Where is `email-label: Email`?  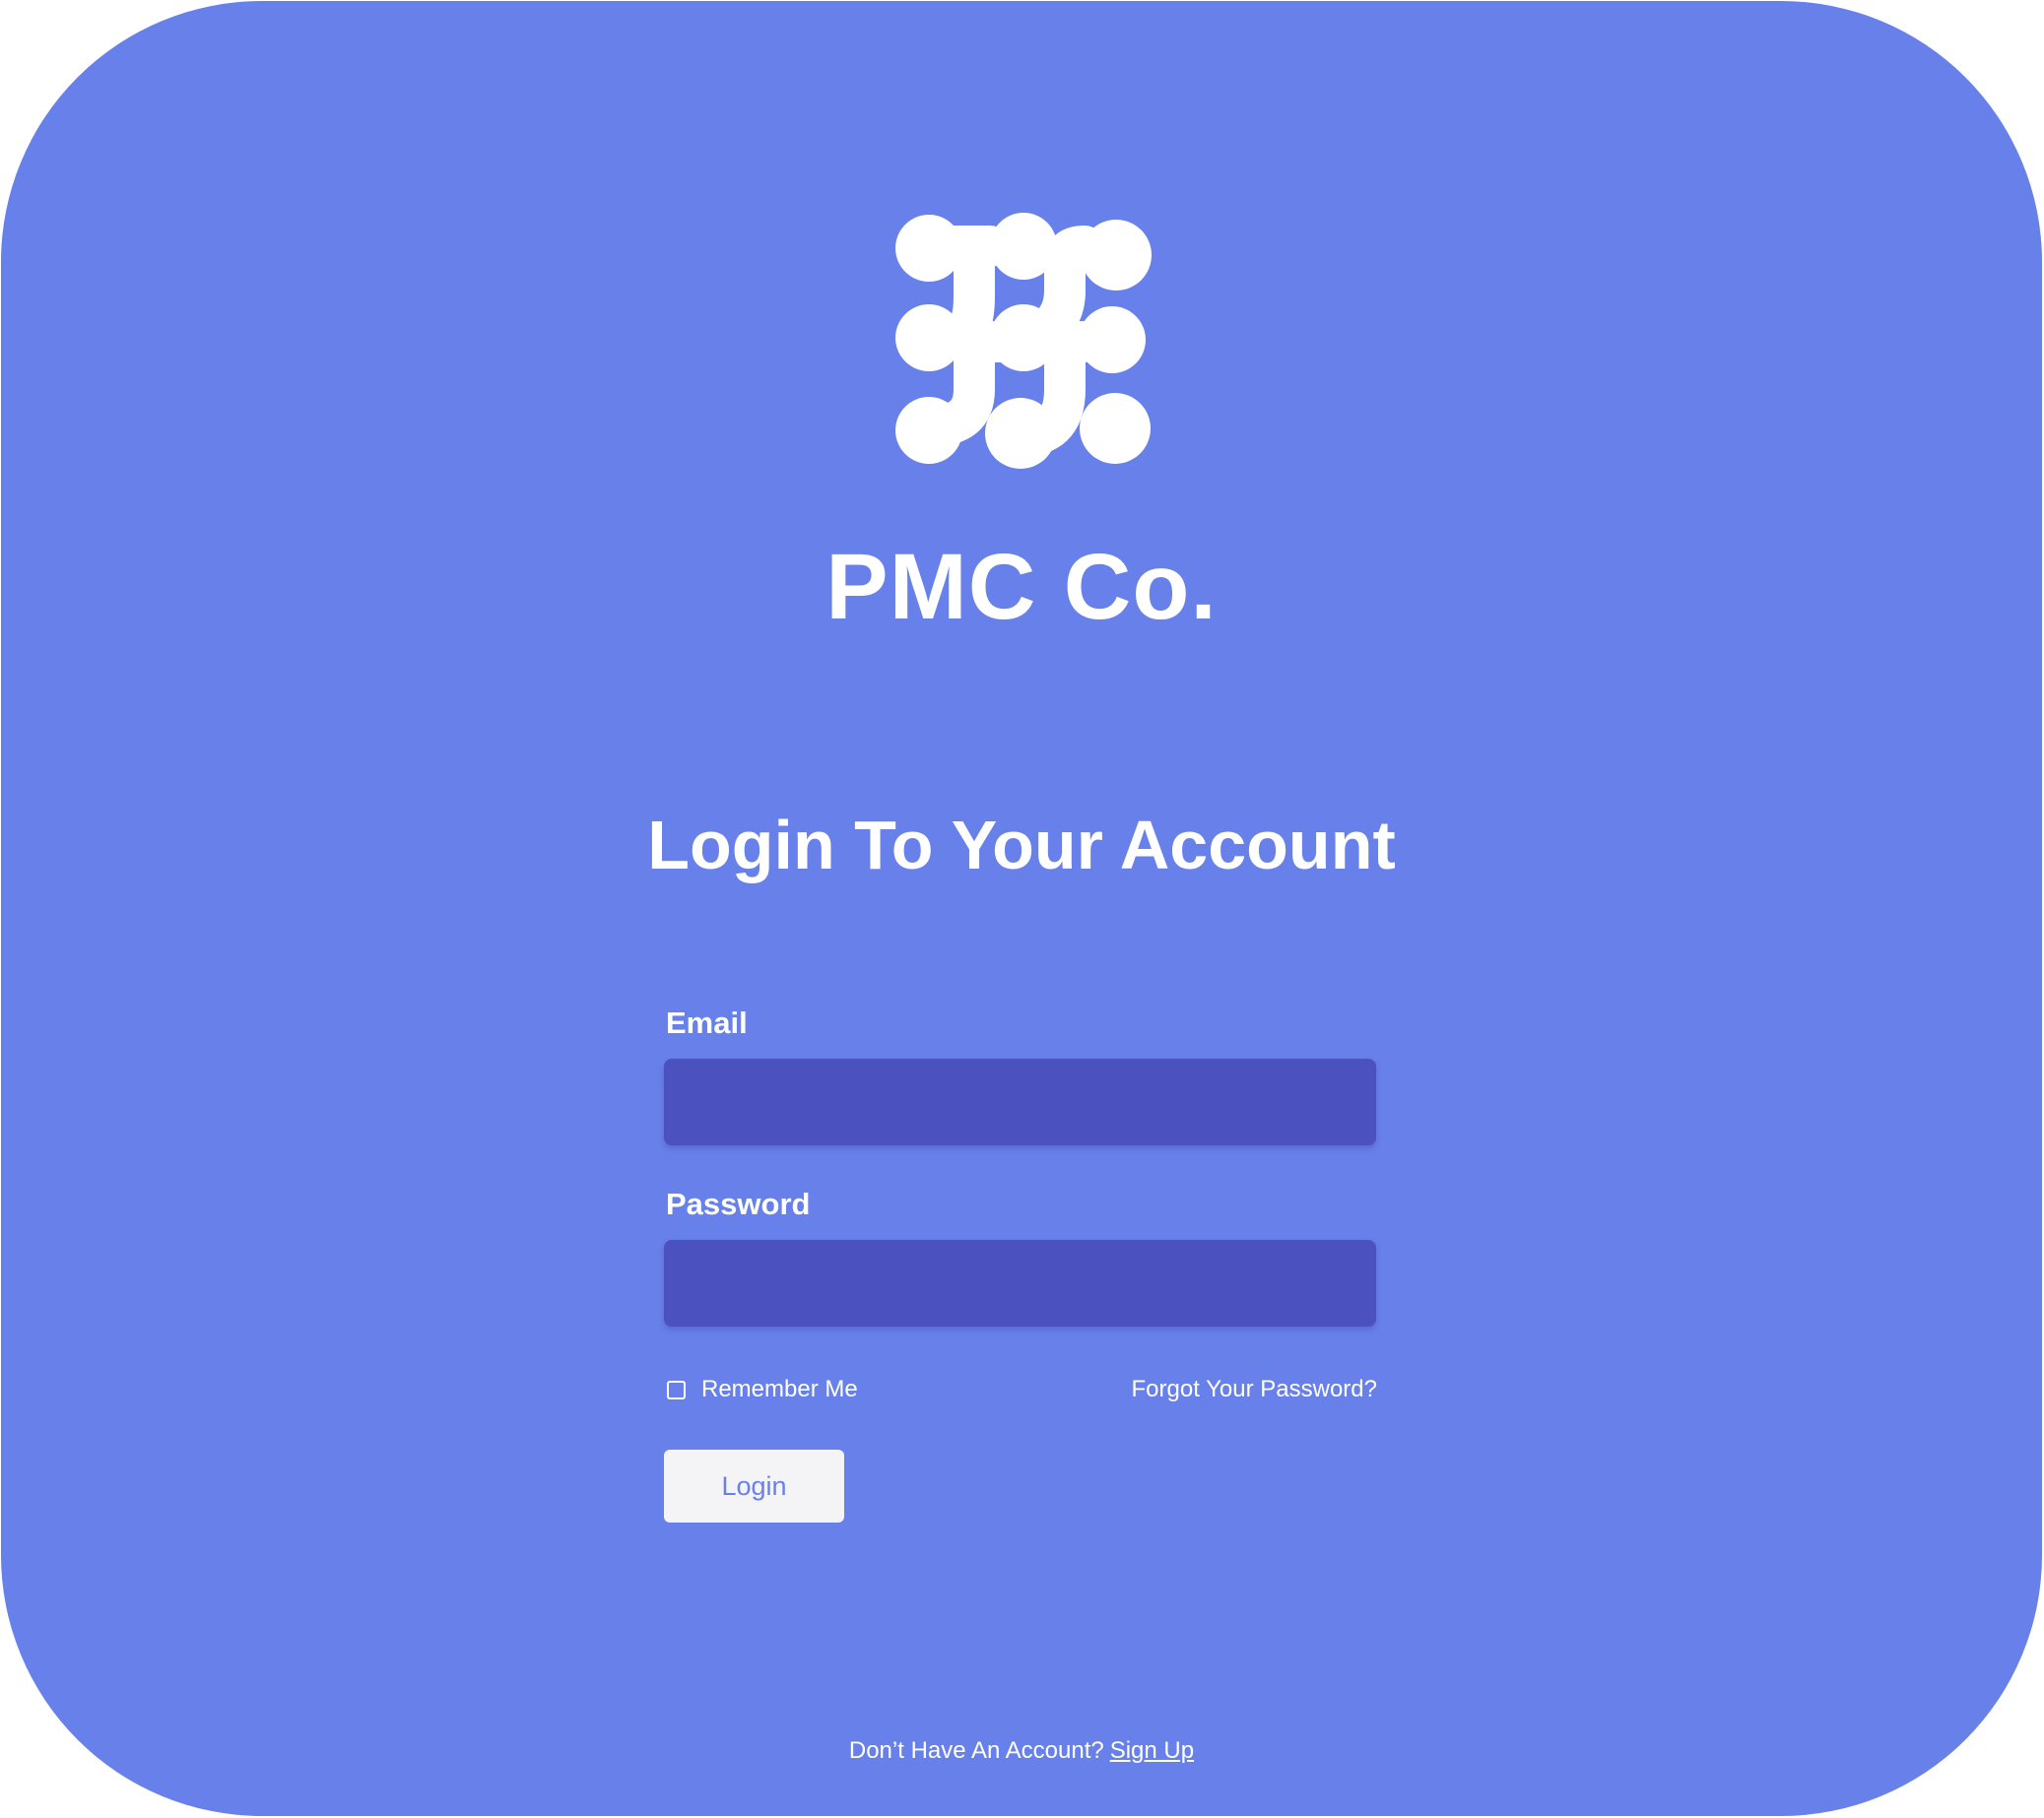
email-label: Email is located at coordinates (707, 1023).